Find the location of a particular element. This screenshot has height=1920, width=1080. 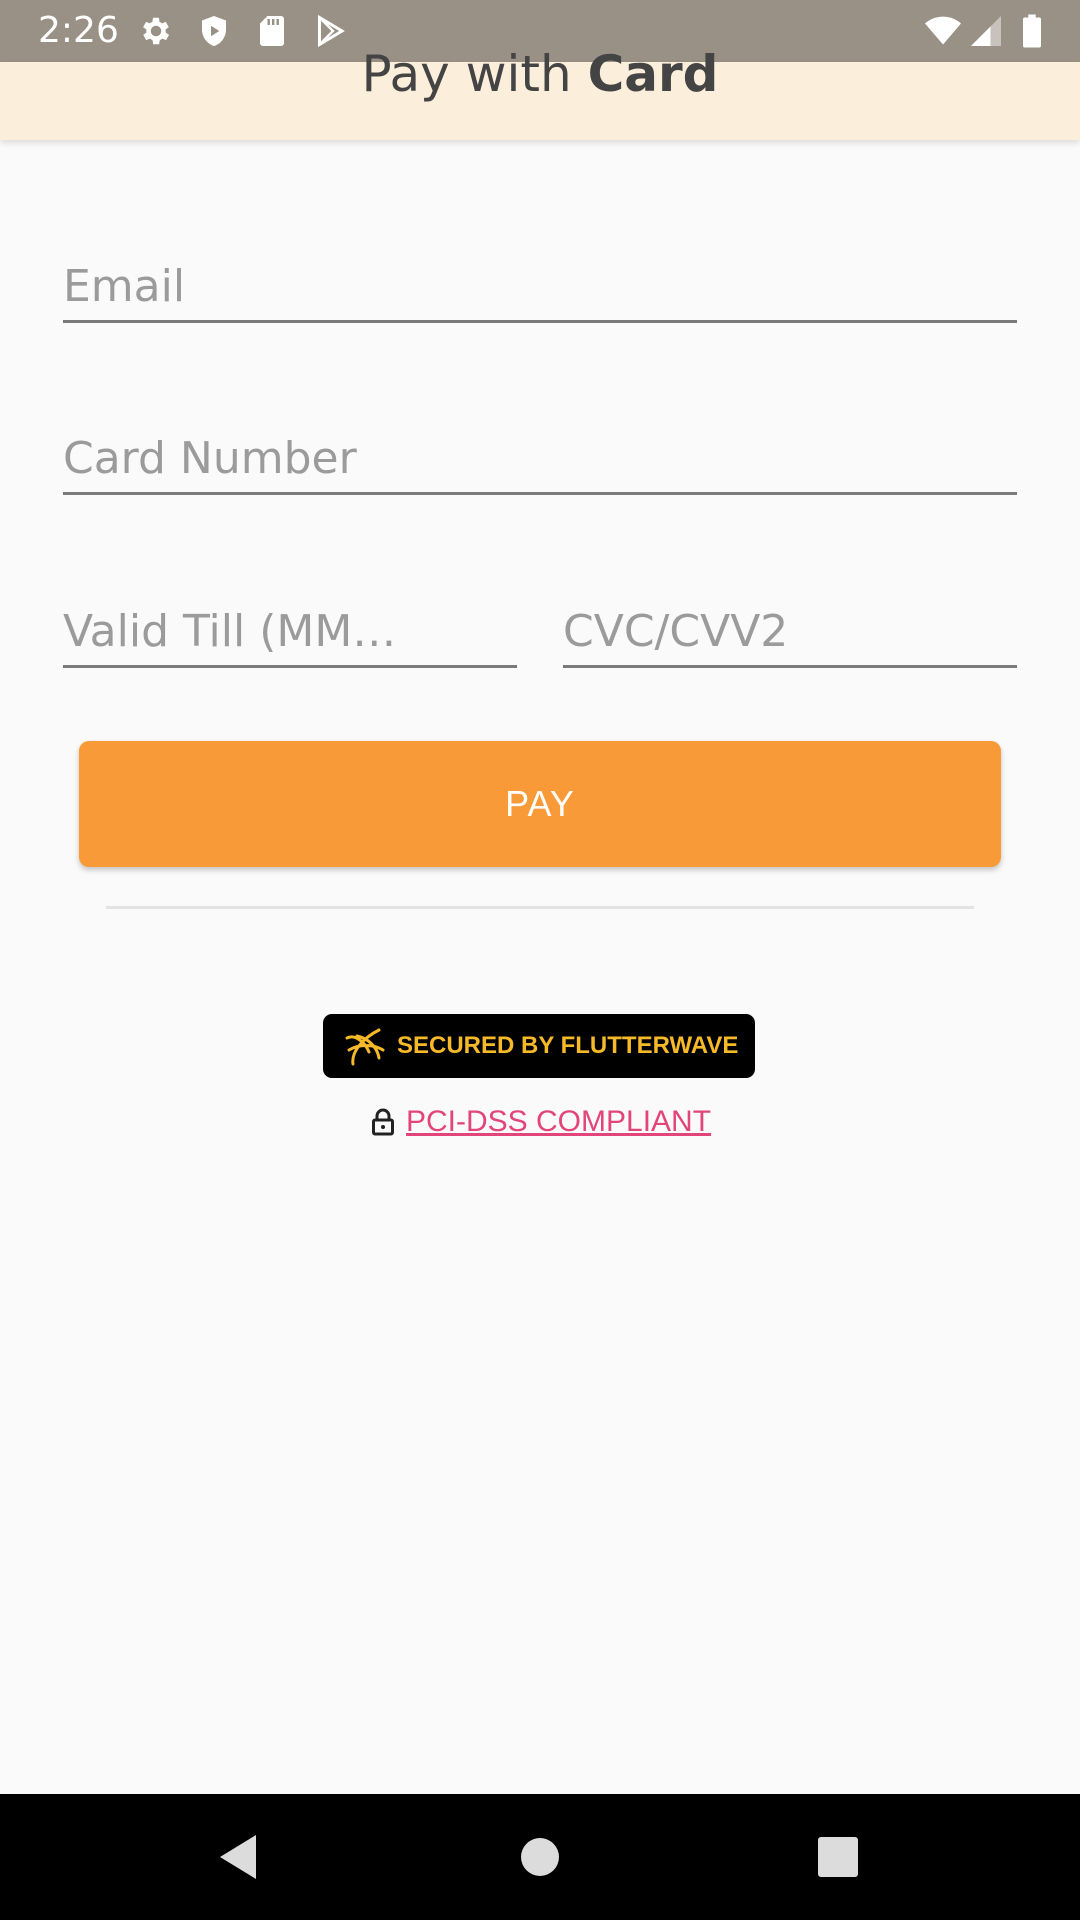

valid-till-field is located at coordinates (290, 626).